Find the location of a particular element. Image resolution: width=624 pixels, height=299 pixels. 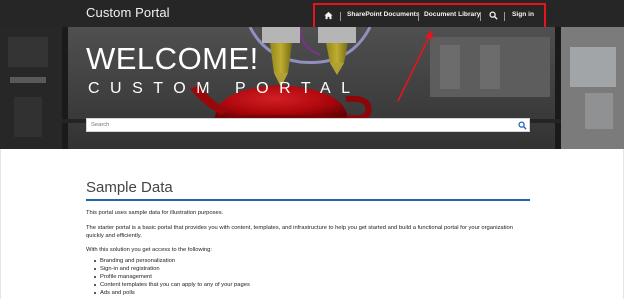

home-icon is located at coordinates (328, 15).